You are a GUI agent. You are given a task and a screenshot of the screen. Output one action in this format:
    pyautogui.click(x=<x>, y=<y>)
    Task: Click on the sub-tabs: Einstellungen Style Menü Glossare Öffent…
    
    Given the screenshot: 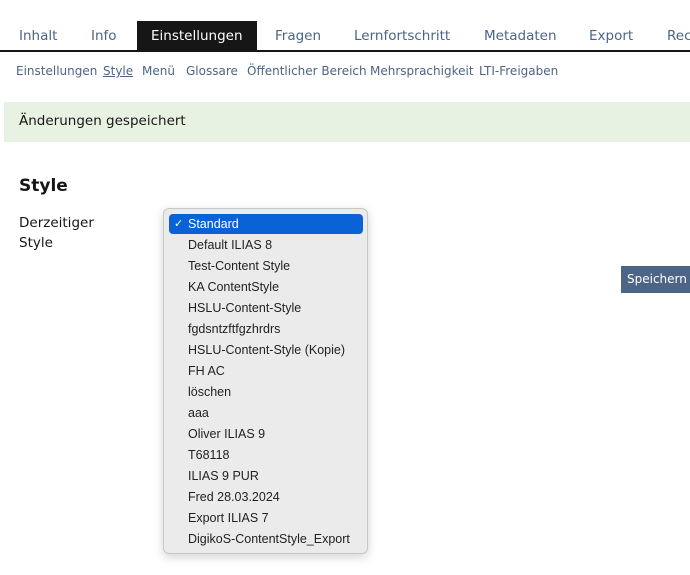 What is the action you would take?
    pyautogui.click(x=345, y=73)
    